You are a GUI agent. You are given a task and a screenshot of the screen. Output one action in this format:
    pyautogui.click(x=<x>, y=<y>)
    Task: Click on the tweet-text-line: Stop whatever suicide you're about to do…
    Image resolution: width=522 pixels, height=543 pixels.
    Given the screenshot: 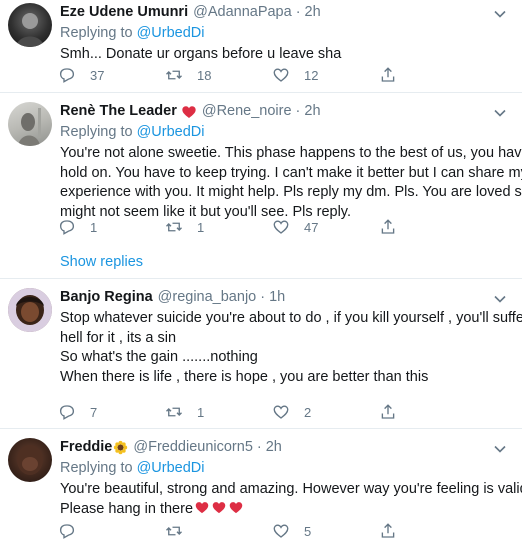 What is the action you would take?
    pyautogui.click(x=291, y=318)
    